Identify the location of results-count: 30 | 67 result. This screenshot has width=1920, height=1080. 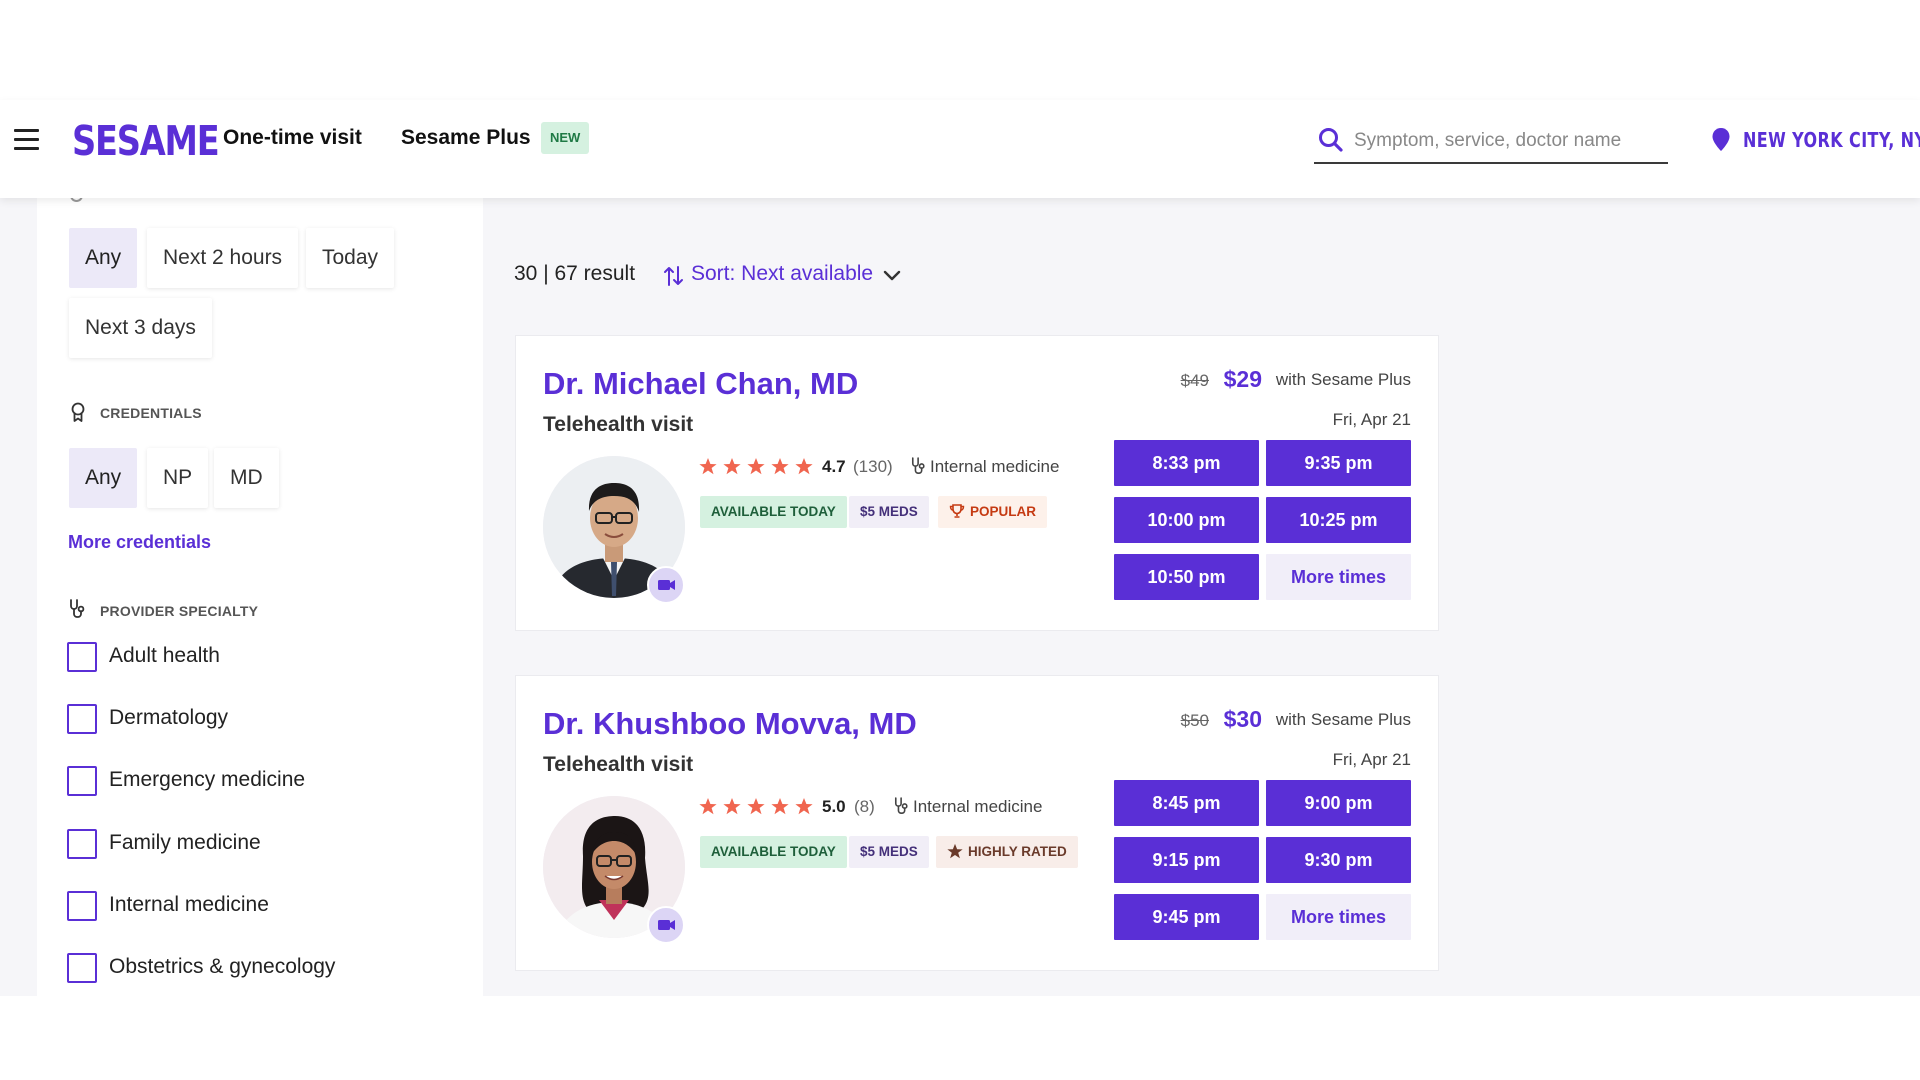
(575, 273).